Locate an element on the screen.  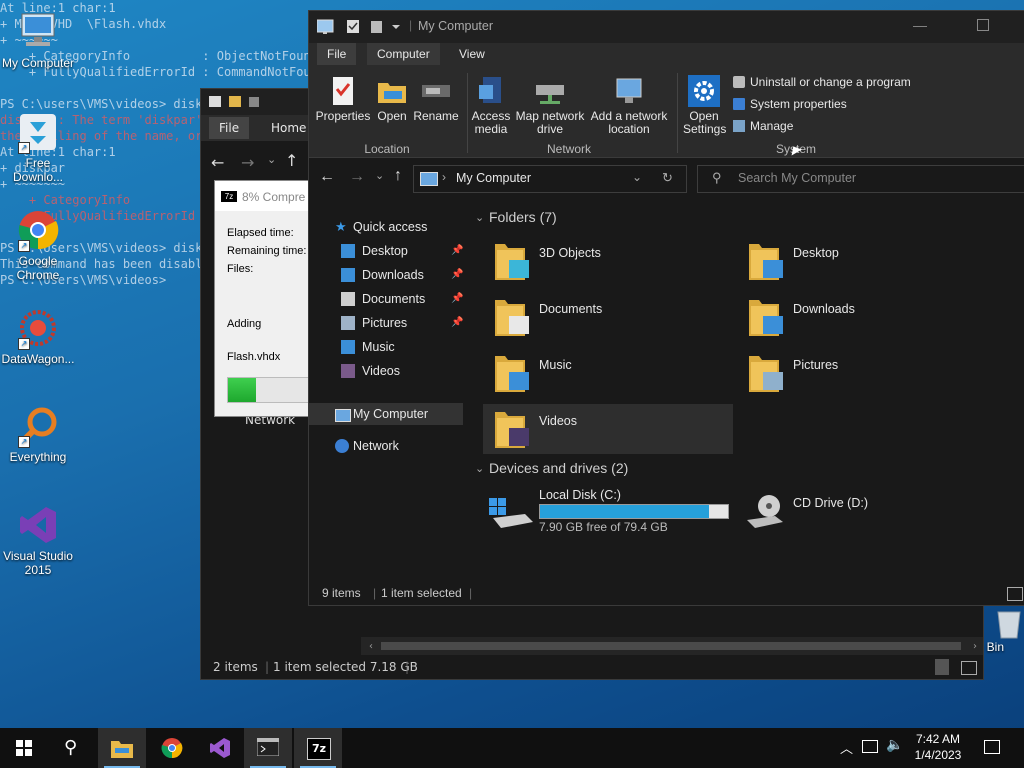
minimize-icon: — is located at coordinates (920, 25).